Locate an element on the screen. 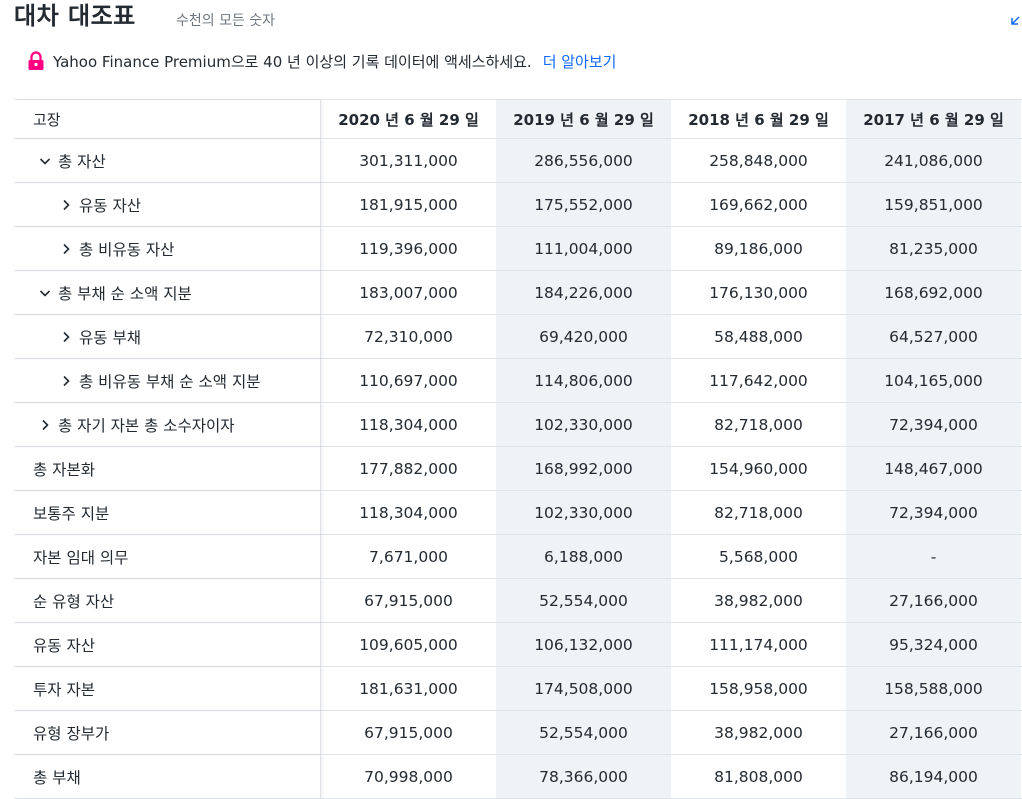 The image size is (1022, 799). value-cell: 64,527,000 is located at coordinates (933, 336).